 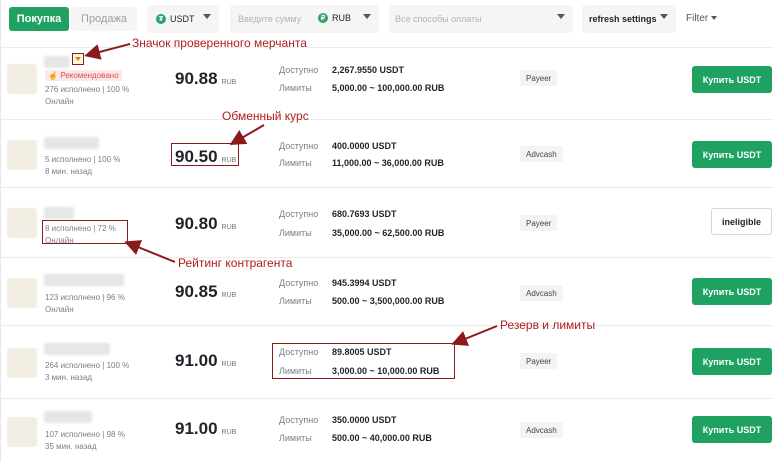 I want to click on filter-button: Filter, so click(x=702, y=18).